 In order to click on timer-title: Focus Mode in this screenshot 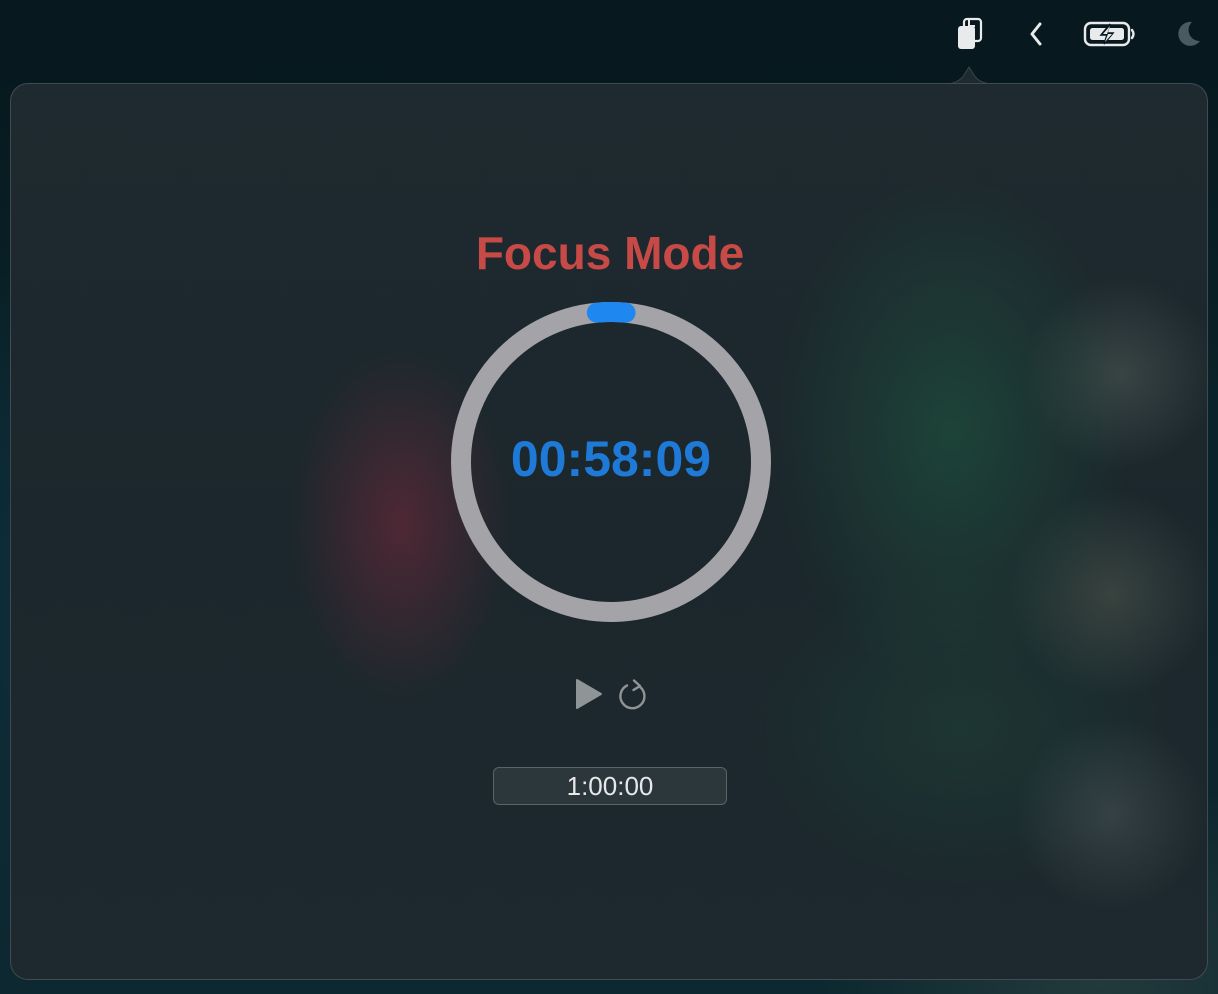, I will do `click(610, 253)`.